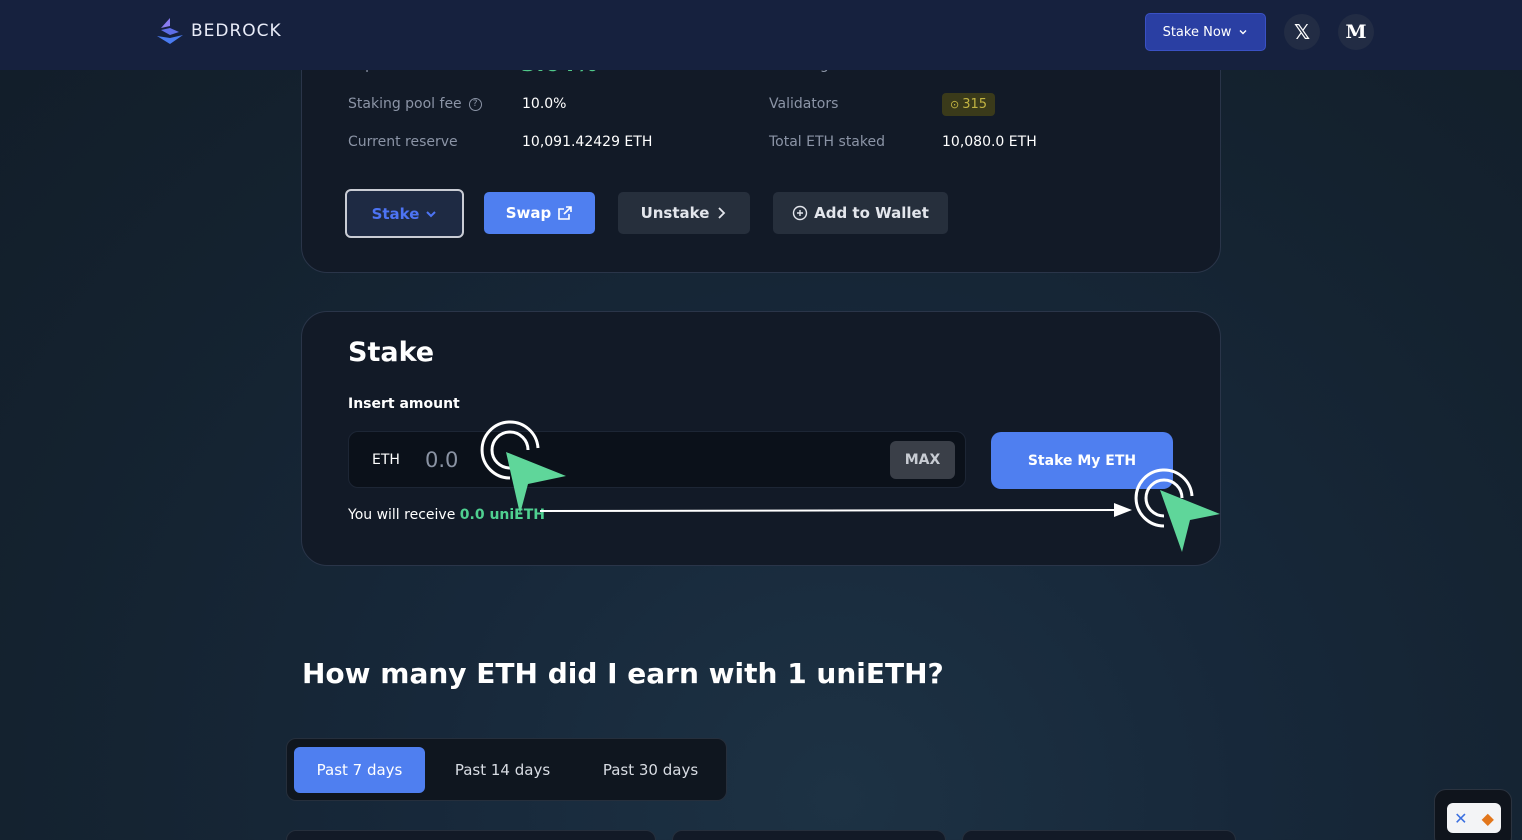  What do you see at coordinates (650, 770) in the screenshot?
I see `tab-past-30-days: Past 30 days` at bounding box center [650, 770].